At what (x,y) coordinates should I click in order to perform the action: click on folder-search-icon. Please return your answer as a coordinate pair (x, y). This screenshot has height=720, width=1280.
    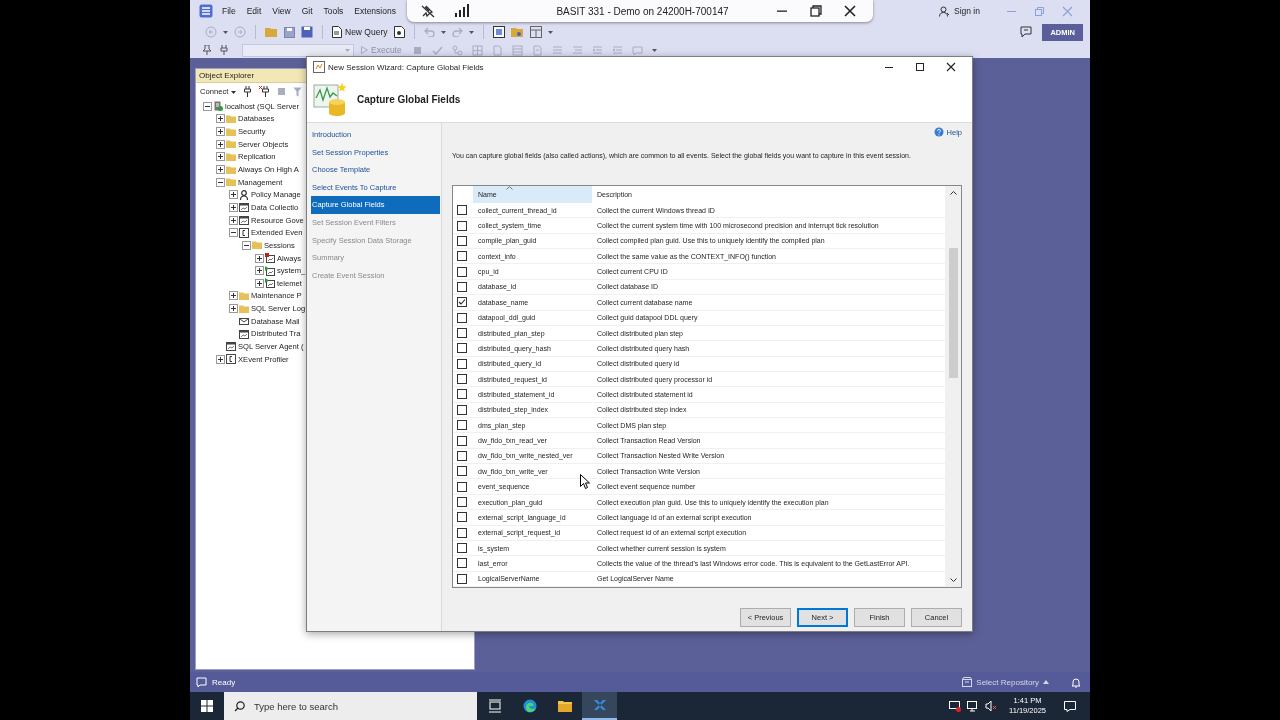
    Looking at the image, I should click on (517, 32).